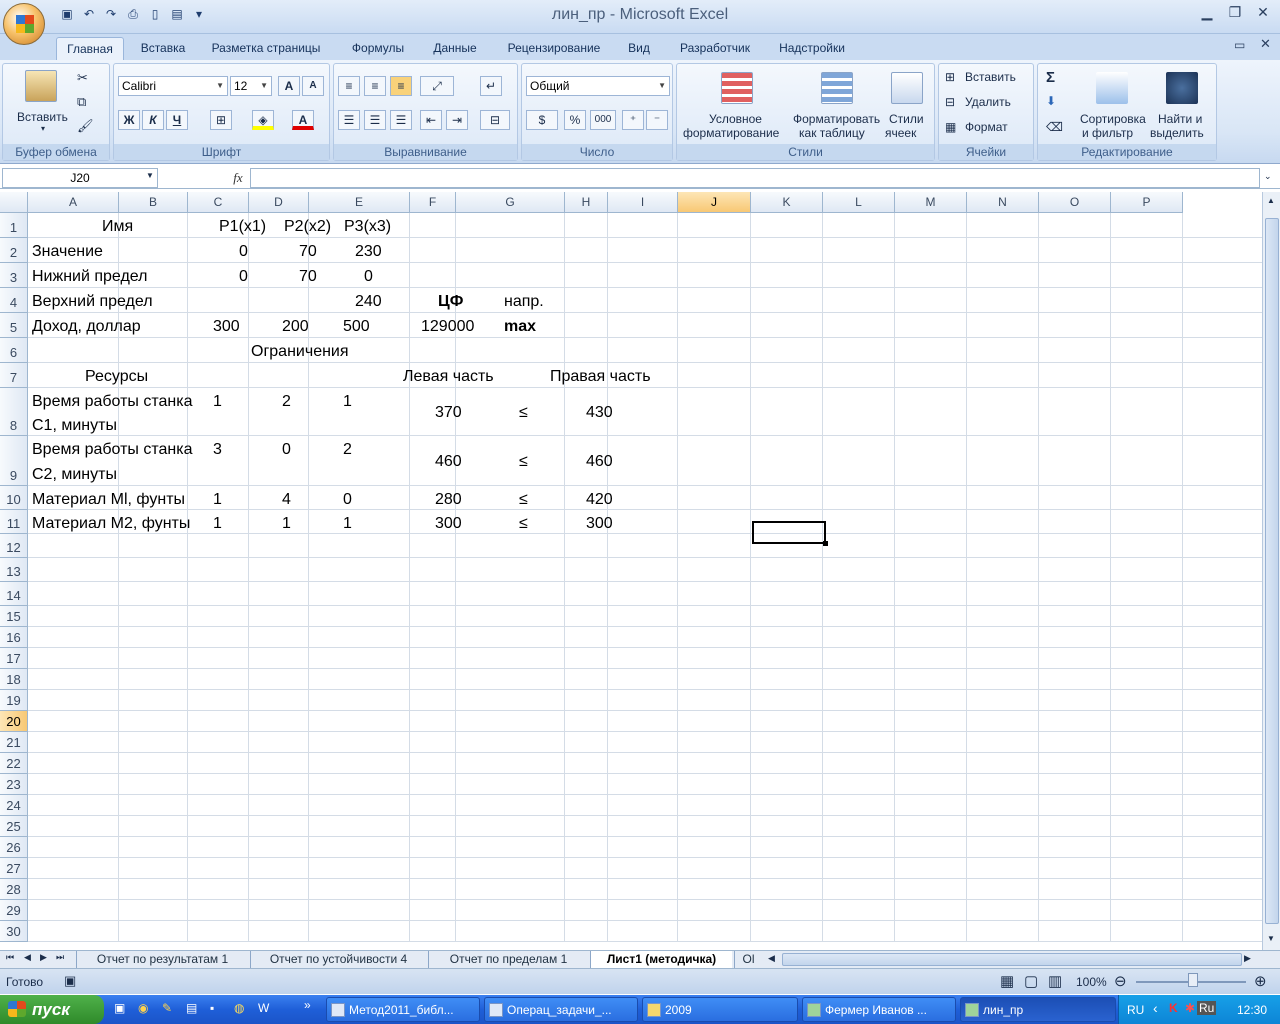  What do you see at coordinates (112, 402) in the screenshot?
I see `cell-a8-line1: Время работы станка` at bounding box center [112, 402].